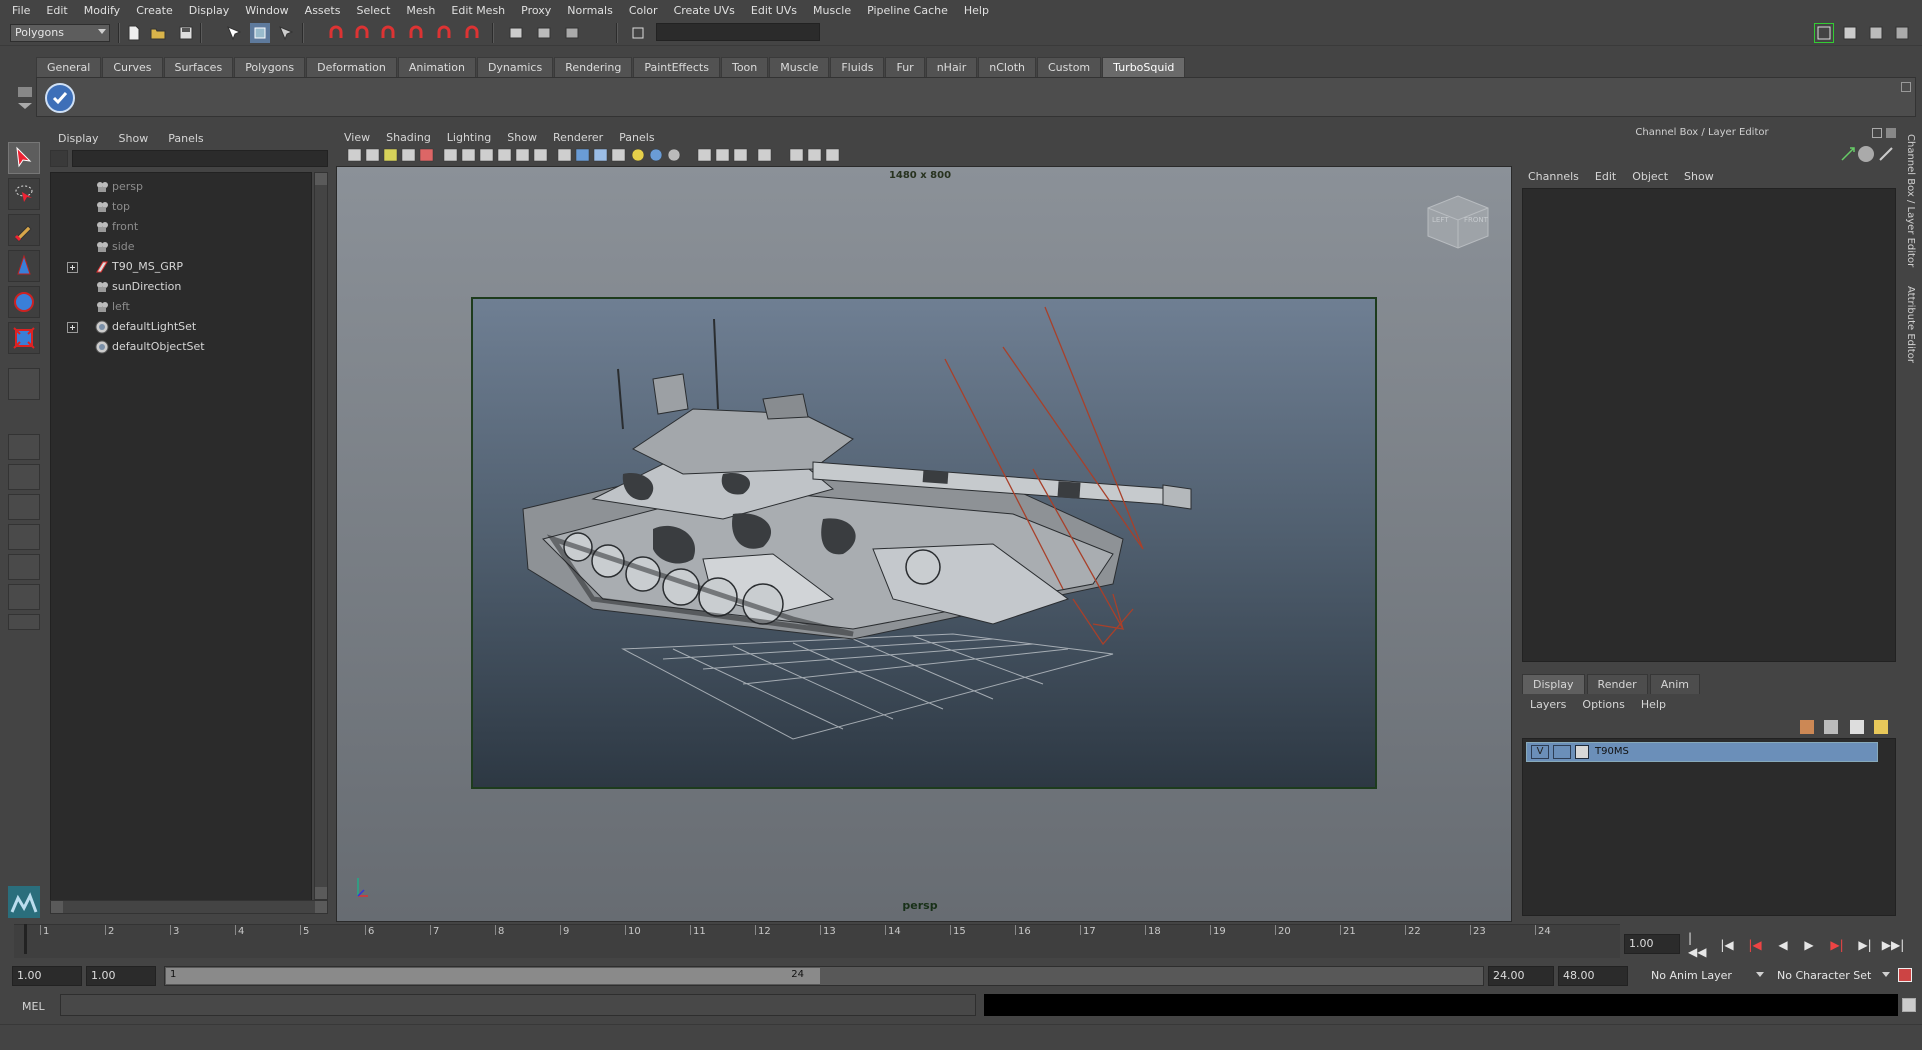  I want to click on select-object-icon, so click(260, 33).